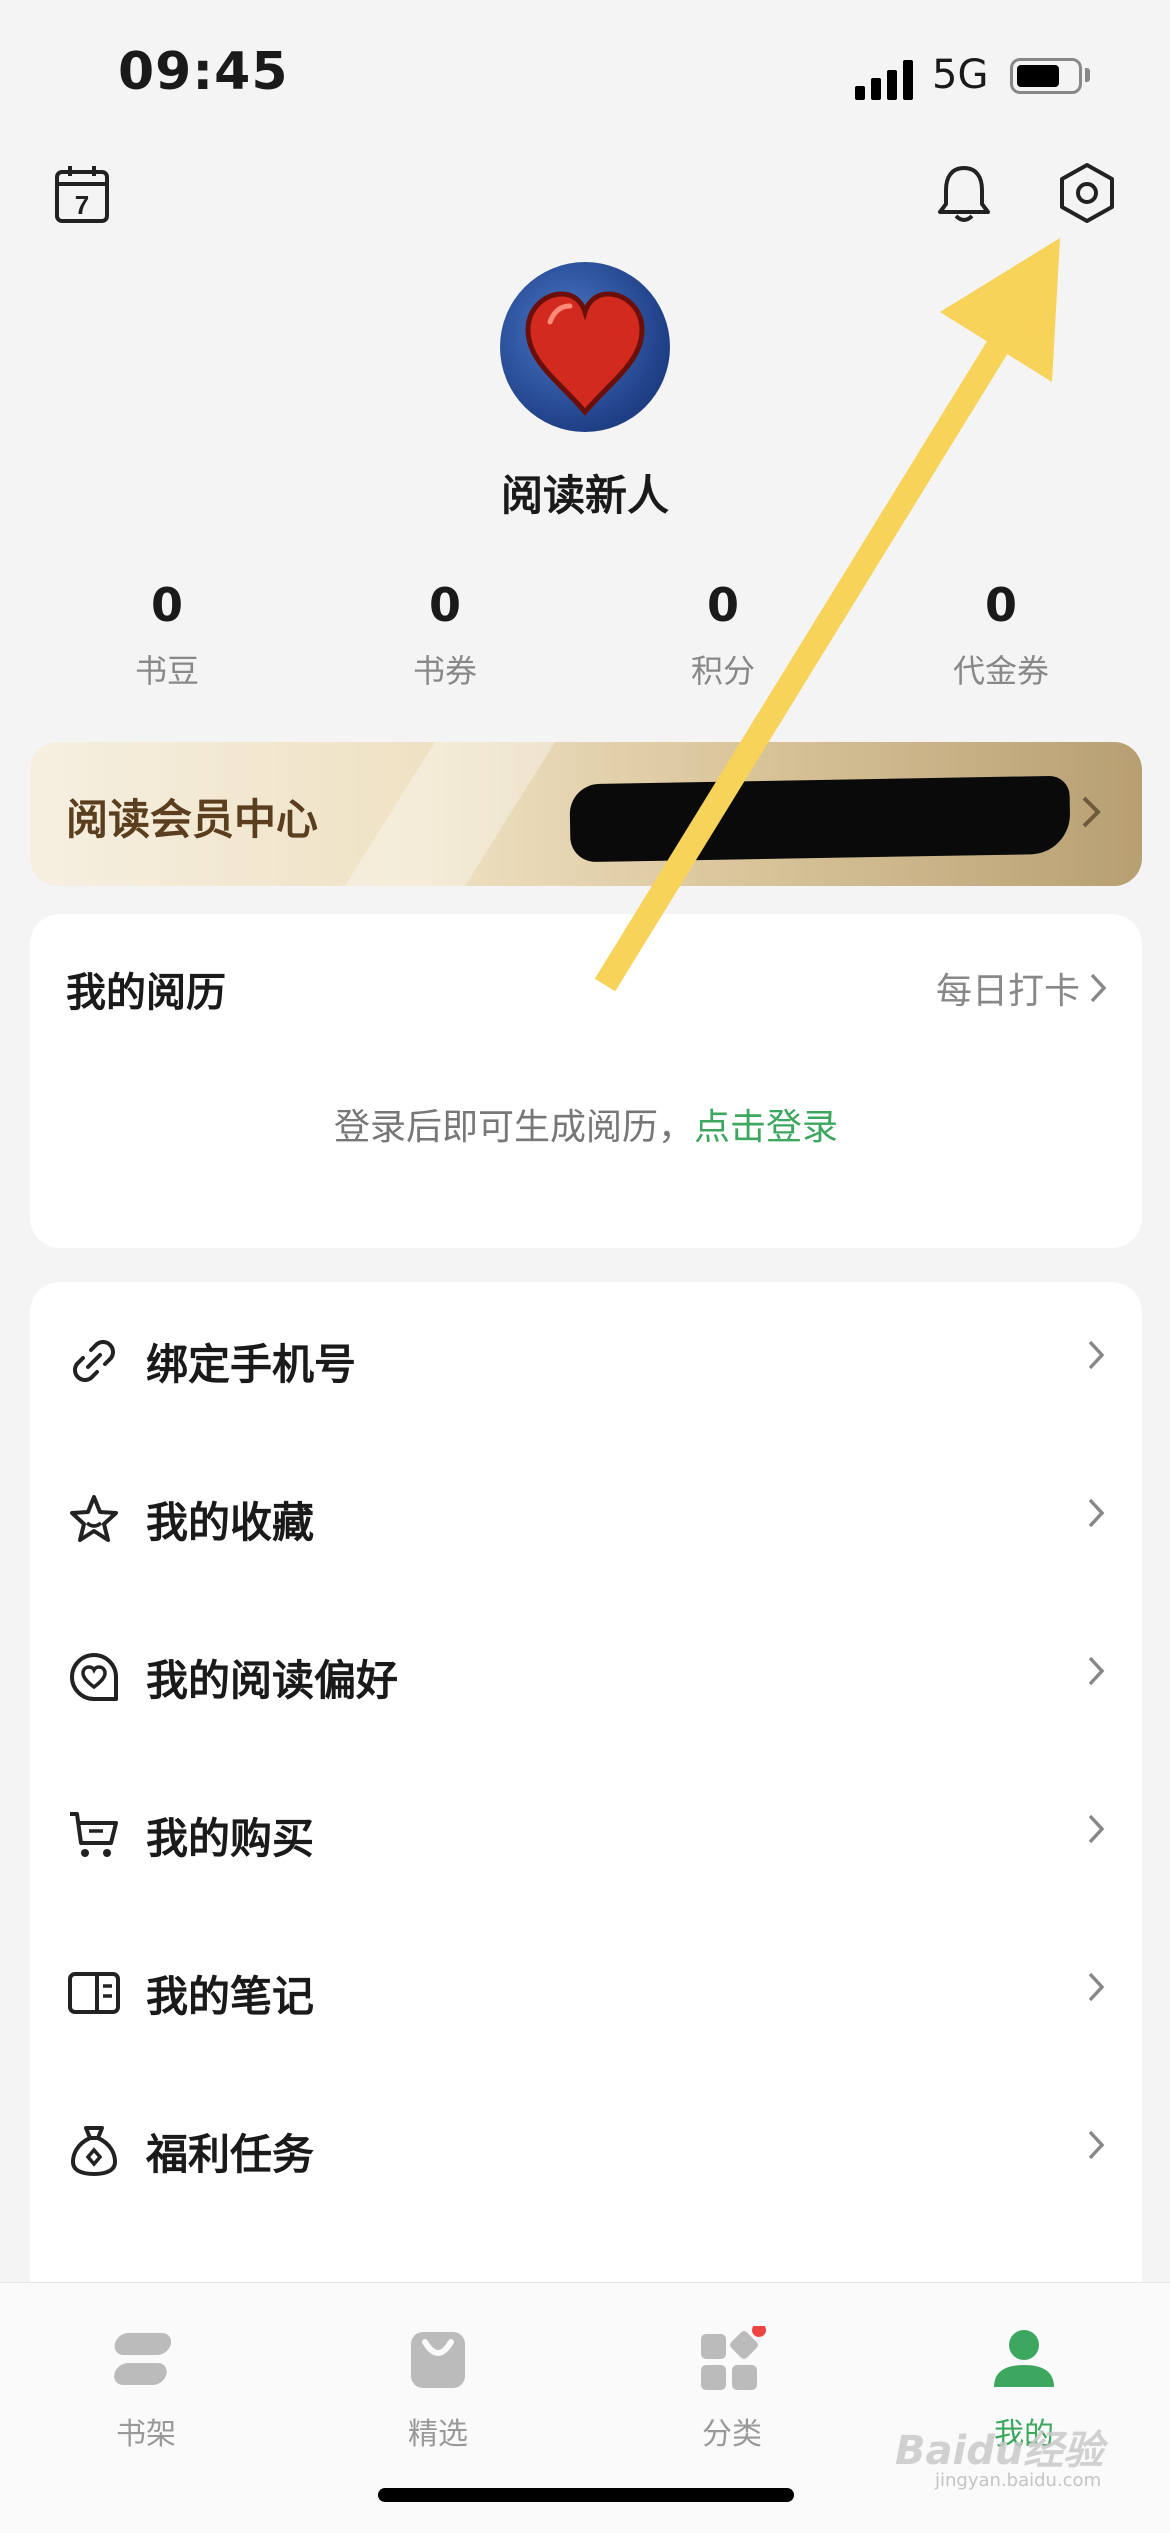 This screenshot has width=1170, height=2533. I want to click on signal-icon, so click(885, 79).